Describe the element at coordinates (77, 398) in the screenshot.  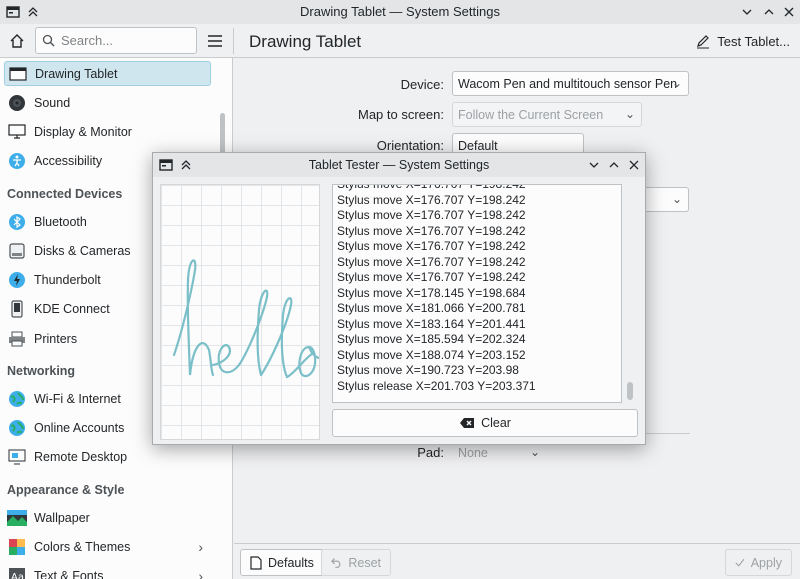
I see `sidebar-item-label: Wi-Fi & Internet` at that location.